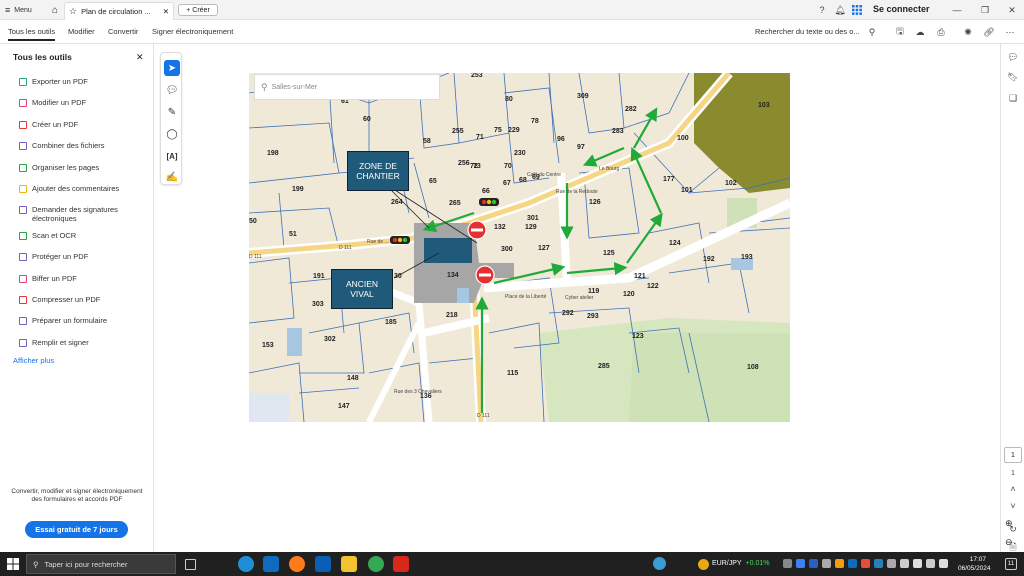 Image resolution: width=1024 pixels, height=576 pixels. I want to click on close-window-icon: ✕, so click(1012, 10).